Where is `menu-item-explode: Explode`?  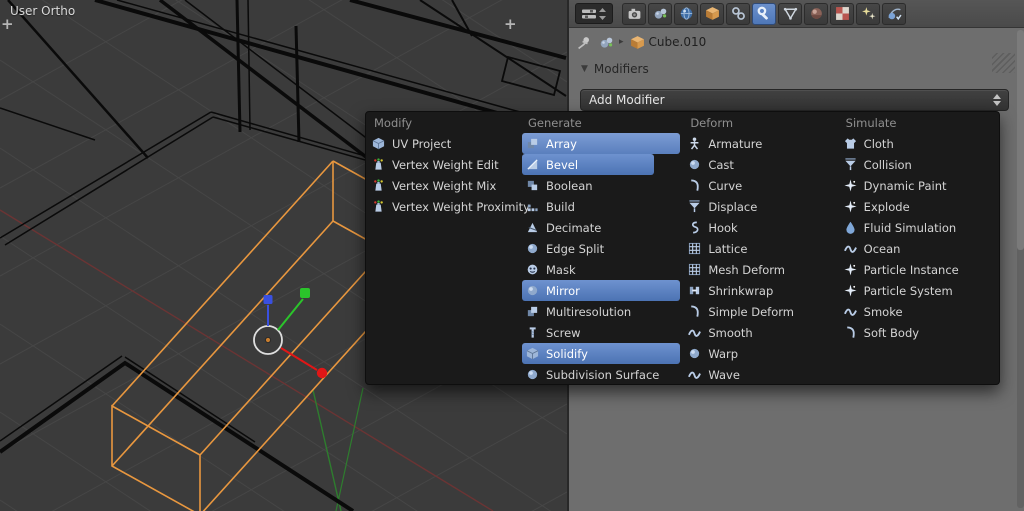
menu-item-explode: Explode is located at coordinates (918, 206).